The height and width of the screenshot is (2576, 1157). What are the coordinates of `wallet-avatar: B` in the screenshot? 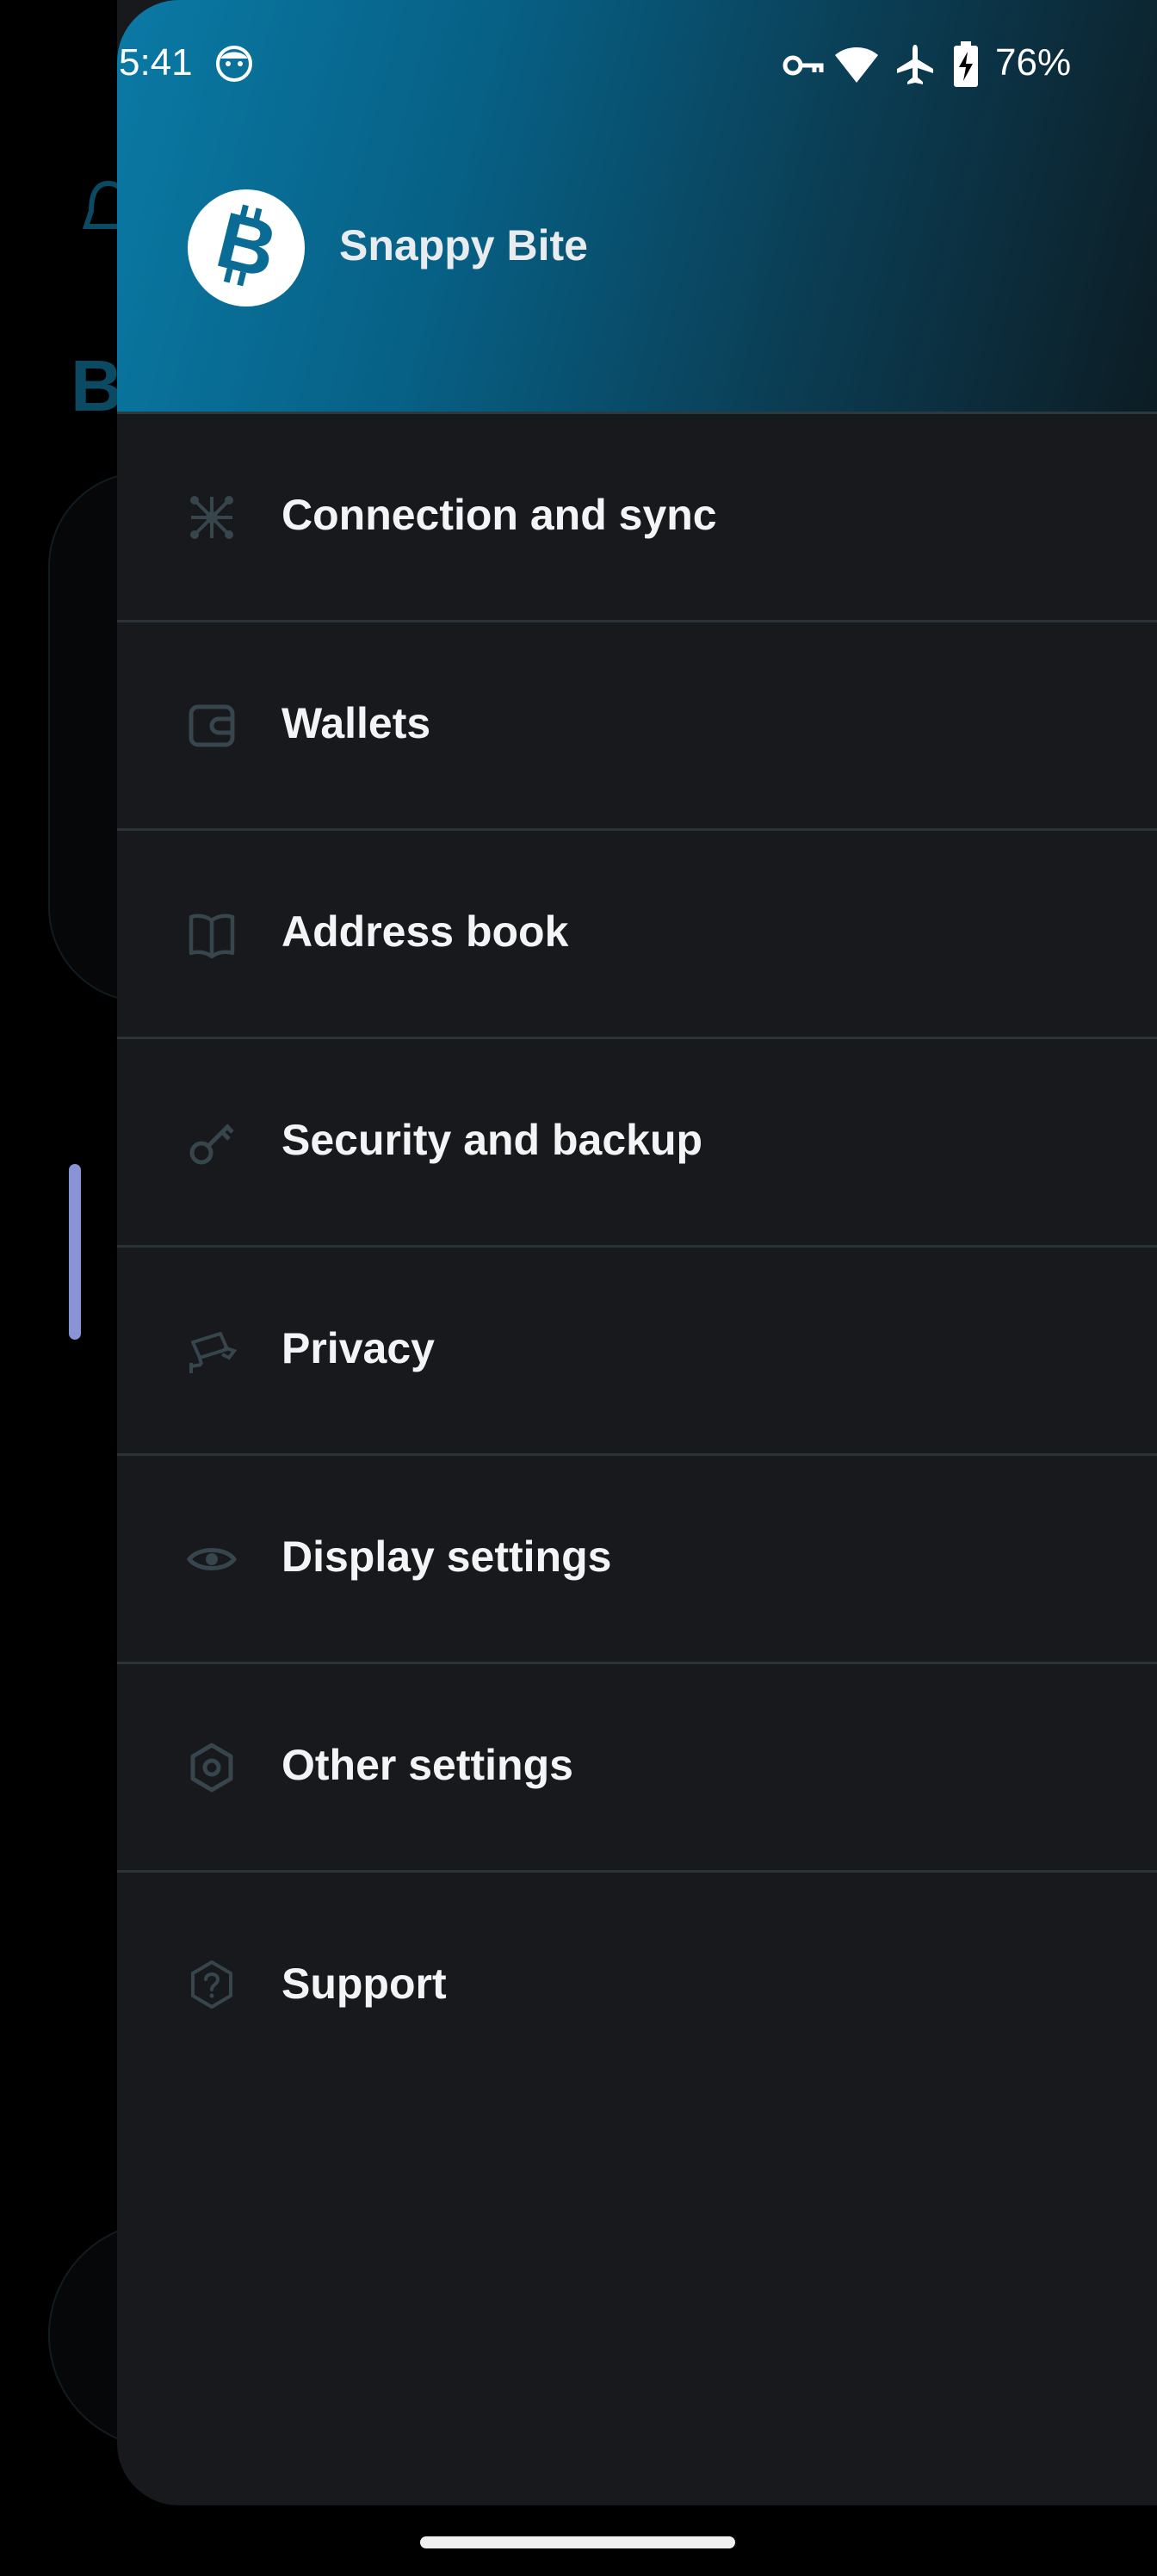 It's located at (247, 248).